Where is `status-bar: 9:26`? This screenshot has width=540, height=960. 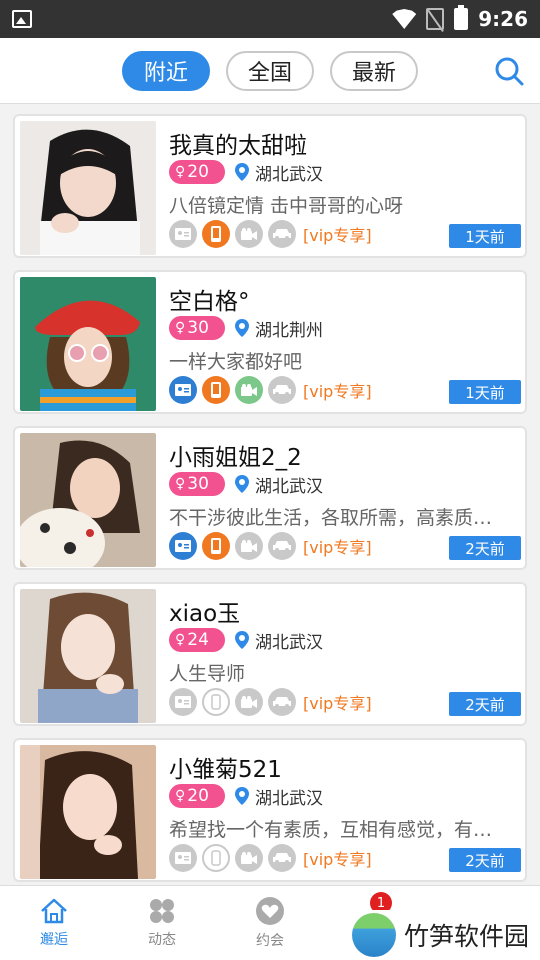
status-bar: 9:26 is located at coordinates (270, 19).